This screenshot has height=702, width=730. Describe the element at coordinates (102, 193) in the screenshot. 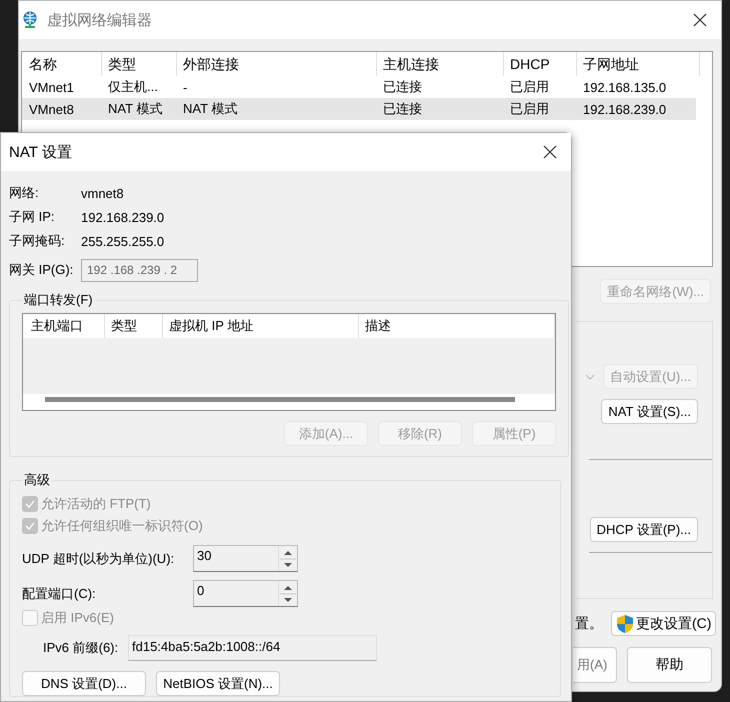

I see `field-value: vmnet8` at that location.